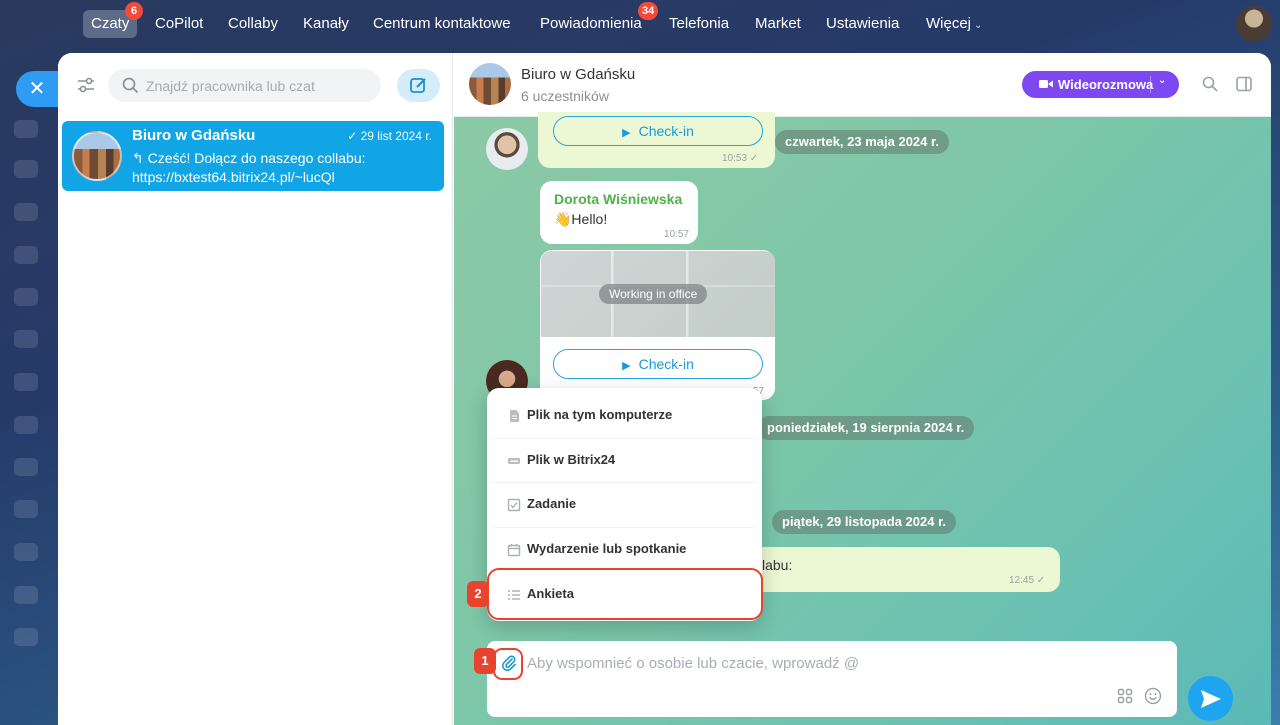 The height and width of the screenshot is (725, 1280). I want to click on new-chat-button, so click(418, 85).